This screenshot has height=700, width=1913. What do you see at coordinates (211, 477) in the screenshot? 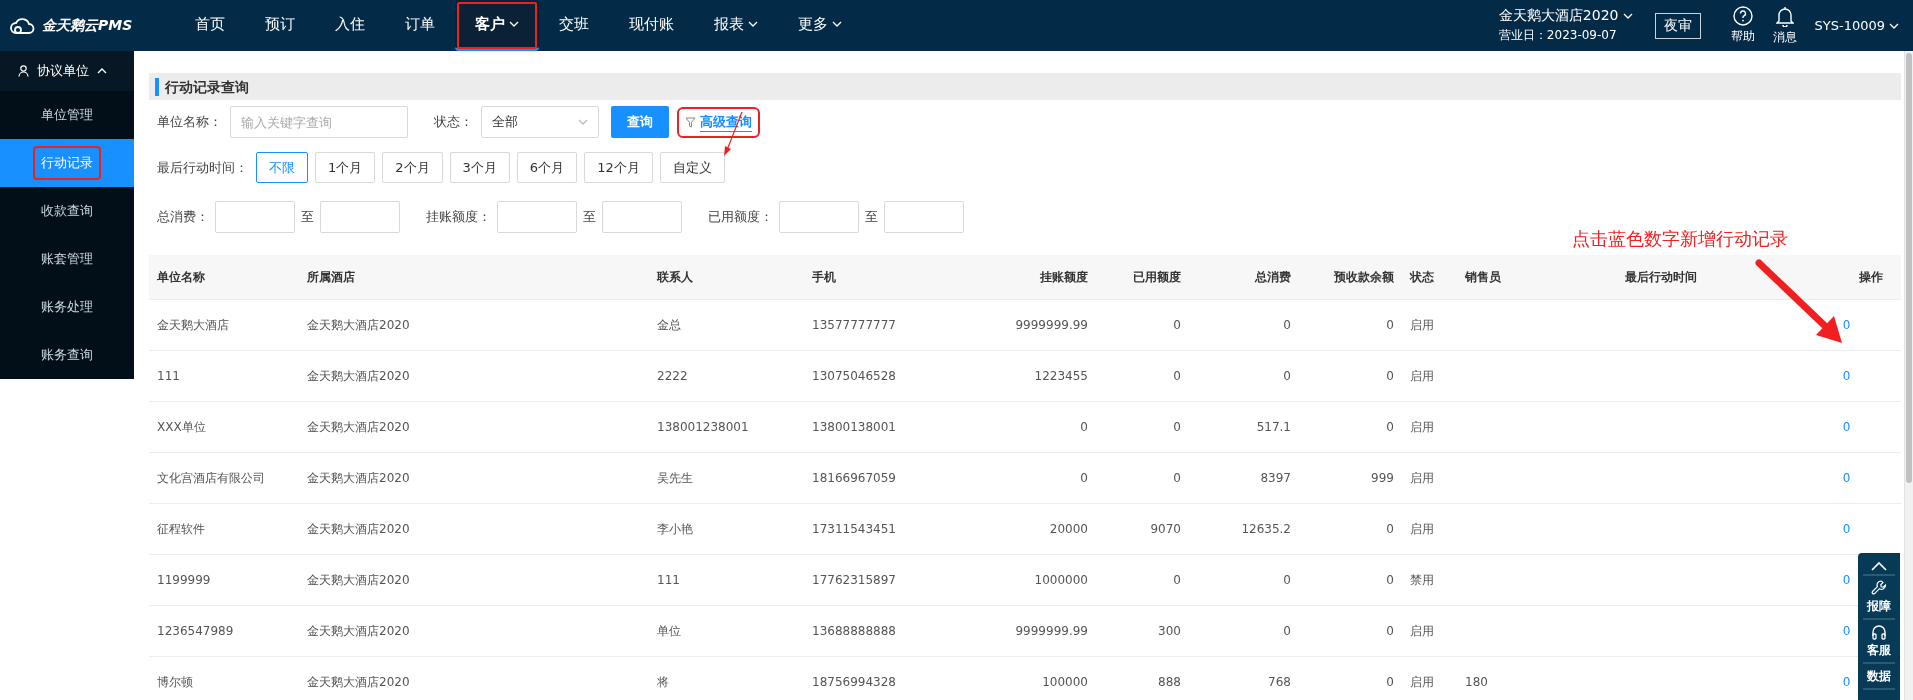
I see `unit-name-cell: 文化宫酒店有限公司` at bounding box center [211, 477].